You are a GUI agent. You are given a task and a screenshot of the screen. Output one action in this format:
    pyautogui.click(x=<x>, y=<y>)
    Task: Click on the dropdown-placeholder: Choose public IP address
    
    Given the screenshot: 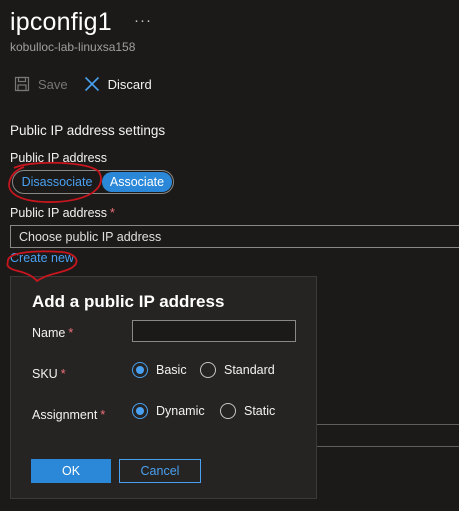 What is the action you would take?
    pyautogui.click(x=90, y=237)
    